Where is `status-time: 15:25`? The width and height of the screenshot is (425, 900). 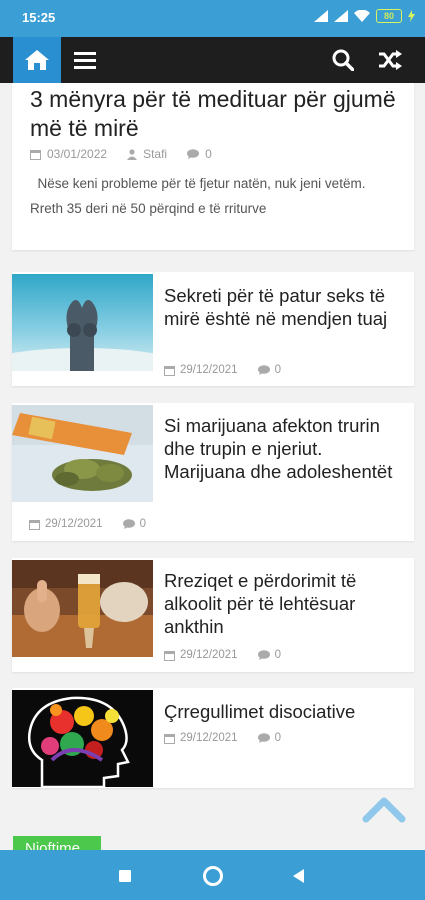
status-time: 15:25 is located at coordinates (39, 17).